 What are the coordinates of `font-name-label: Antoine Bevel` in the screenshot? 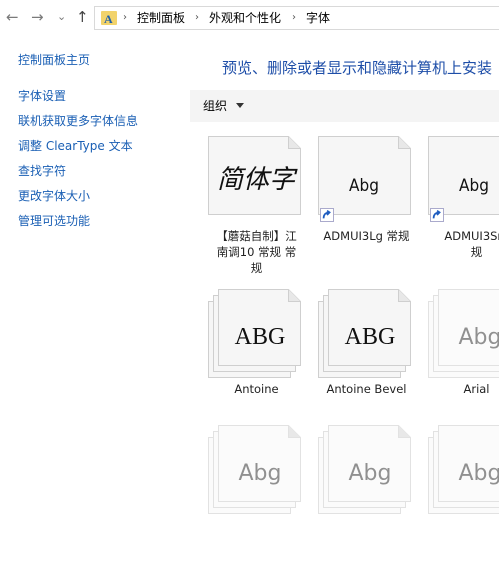 It's located at (366, 389).